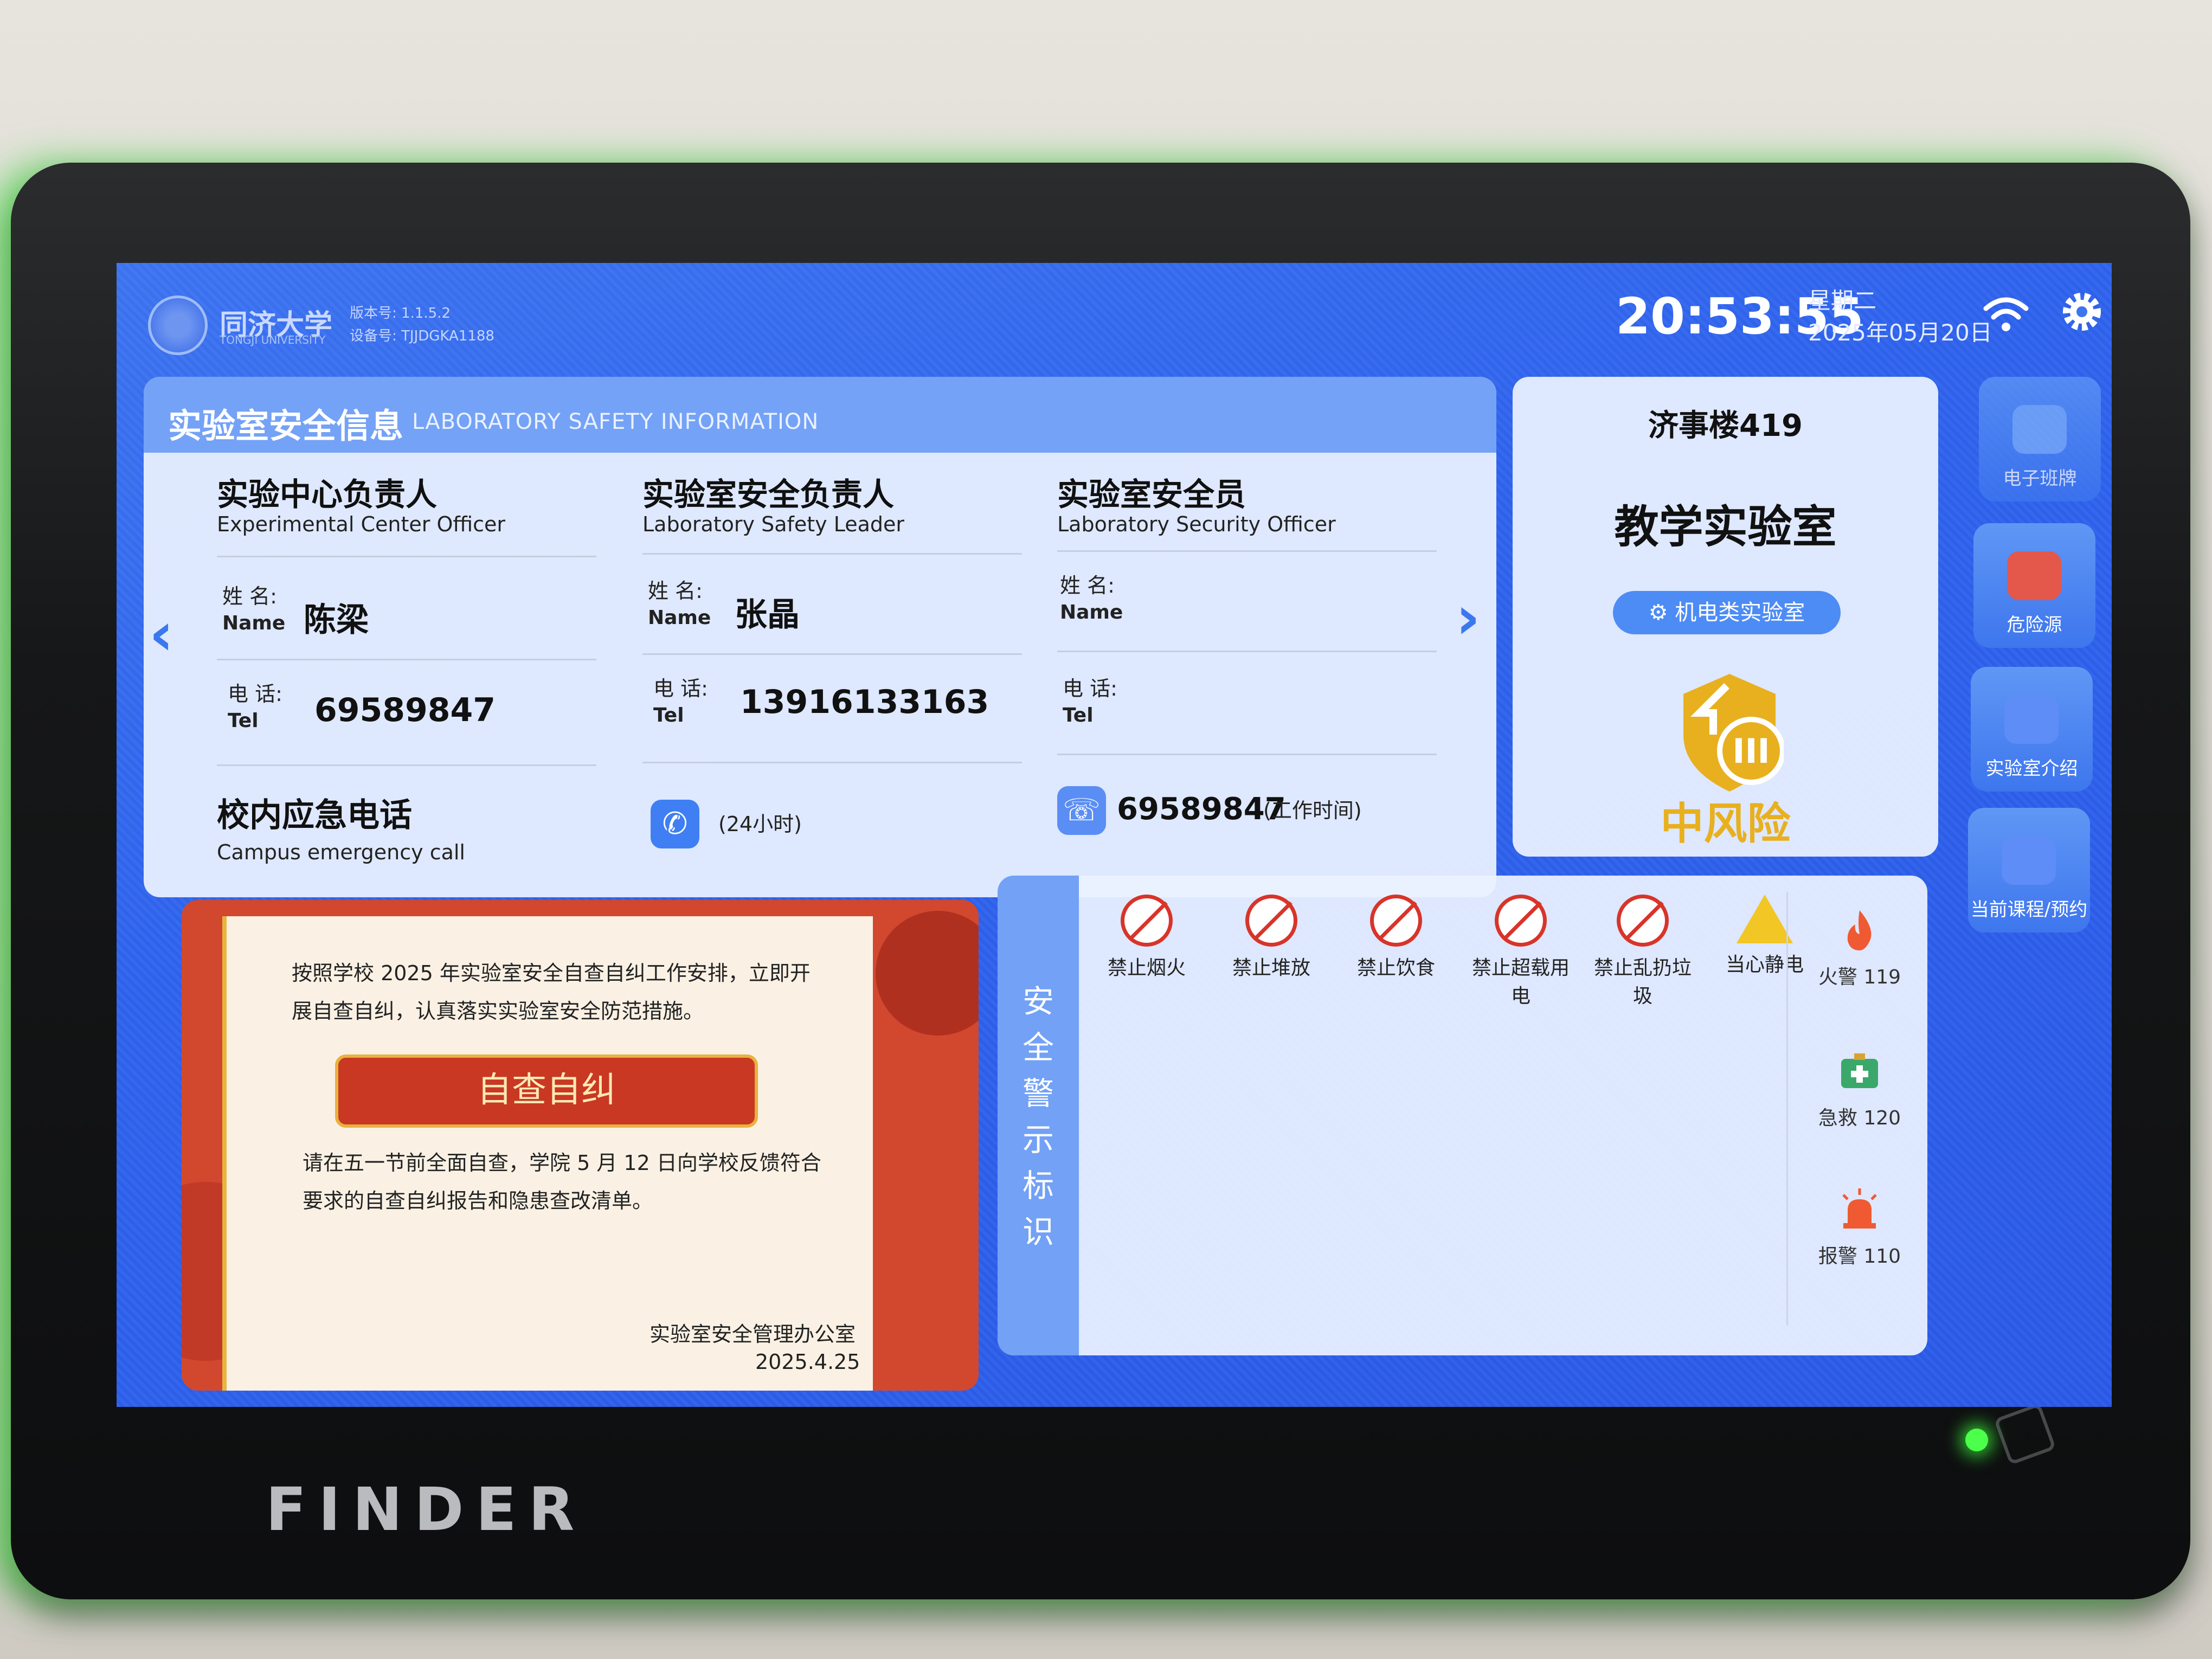 This screenshot has width=2212, height=1659. Describe the element at coordinates (753, 1334) in the screenshot. I see `notice-signer: 实验室安全管理办公室` at that location.